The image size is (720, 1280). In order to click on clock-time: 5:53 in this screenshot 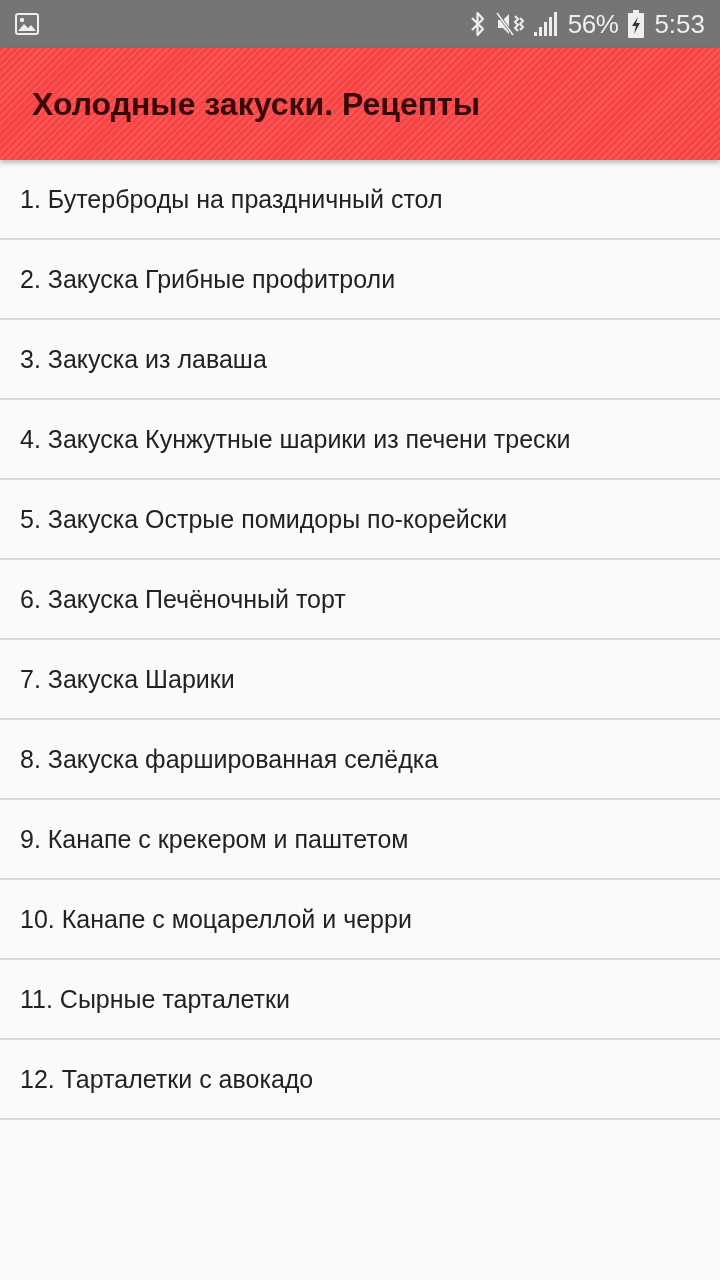, I will do `click(679, 24)`.